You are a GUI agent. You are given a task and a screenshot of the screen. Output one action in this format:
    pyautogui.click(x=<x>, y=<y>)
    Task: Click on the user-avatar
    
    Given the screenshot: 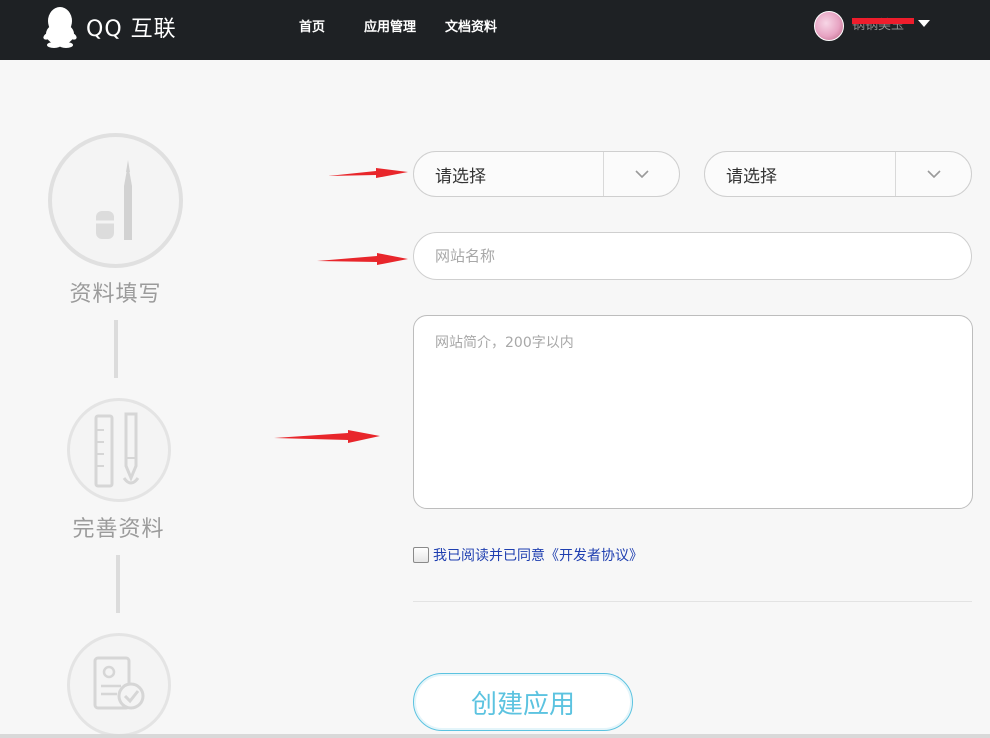 What is the action you would take?
    pyautogui.click(x=829, y=26)
    